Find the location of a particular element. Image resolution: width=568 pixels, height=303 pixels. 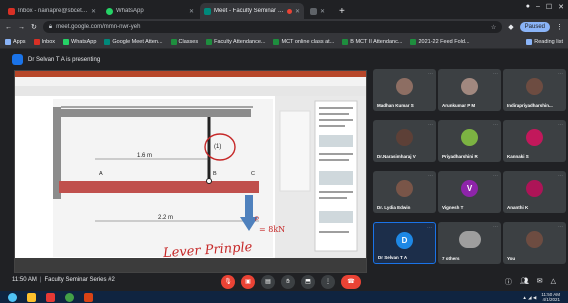

clock: 11:50 AM 4/1/2021 is located at coordinates (550, 297).